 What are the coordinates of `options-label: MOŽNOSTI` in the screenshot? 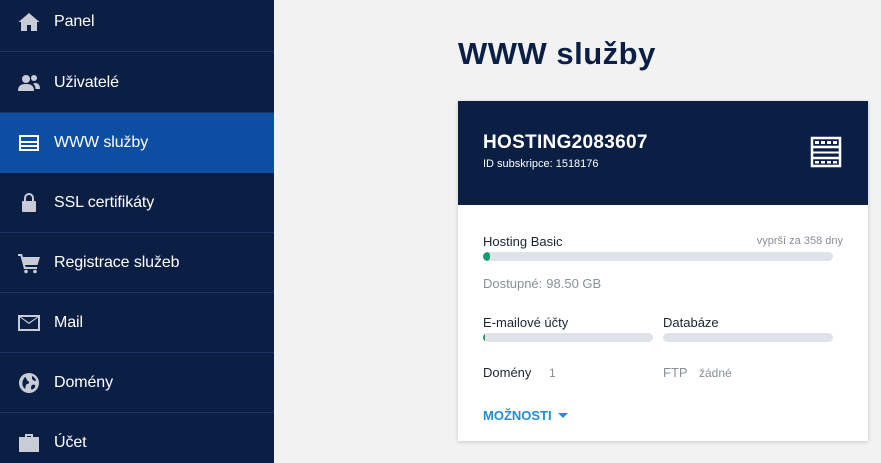 It's located at (517, 415).